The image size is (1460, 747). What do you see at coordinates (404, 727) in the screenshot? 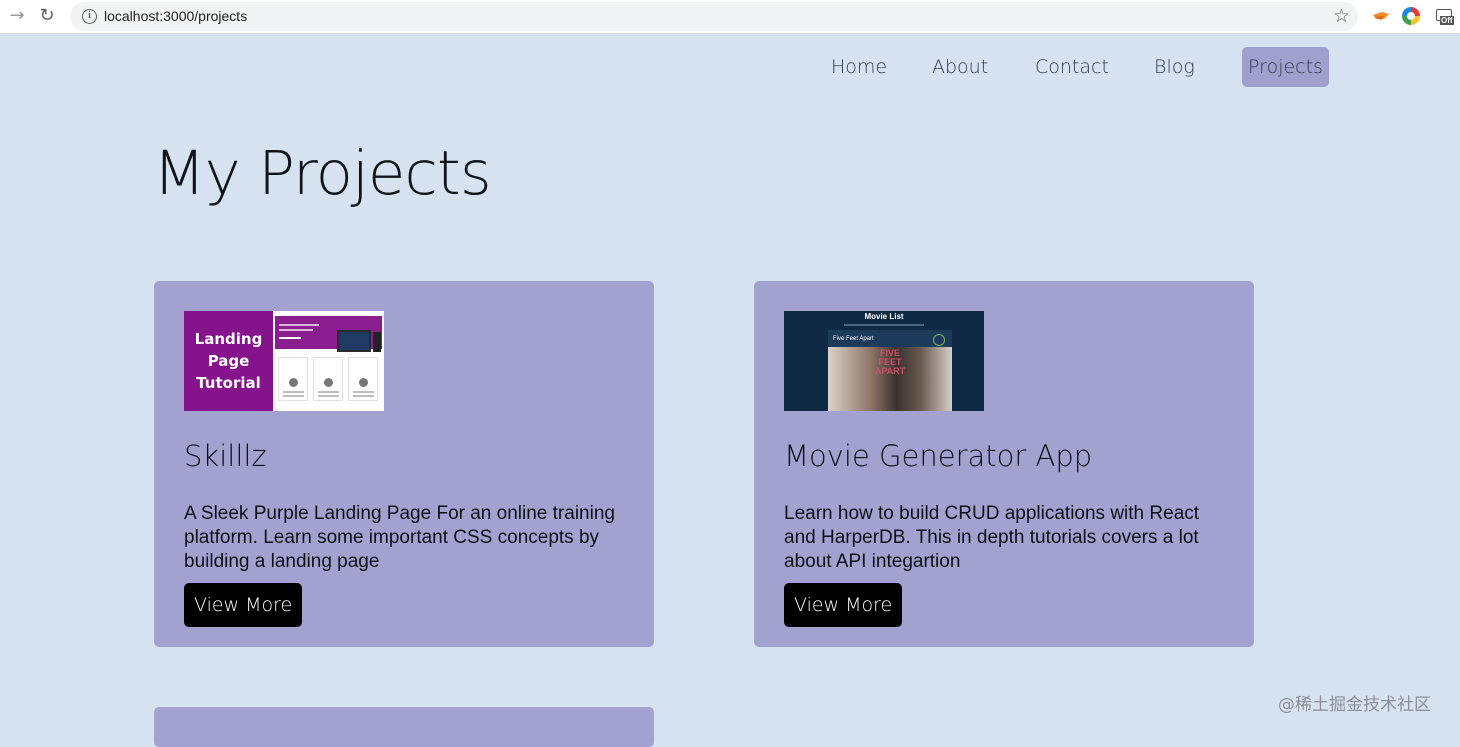
I see `project-card` at bounding box center [404, 727].